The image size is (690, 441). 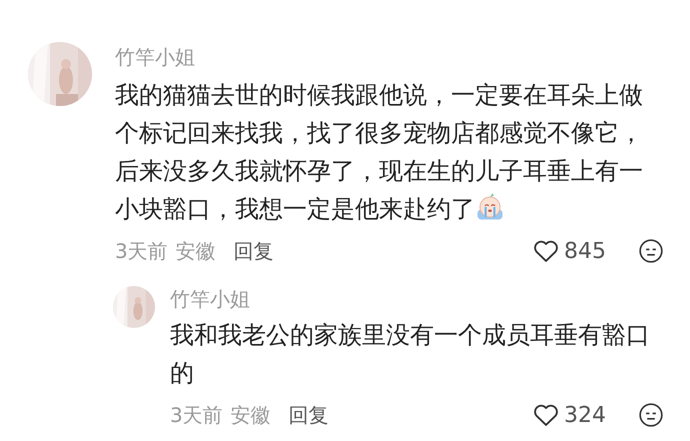 I want to click on comment-text: 我和我老公的家族里没有一个成员耳垂有豁口的, so click(x=410, y=354).